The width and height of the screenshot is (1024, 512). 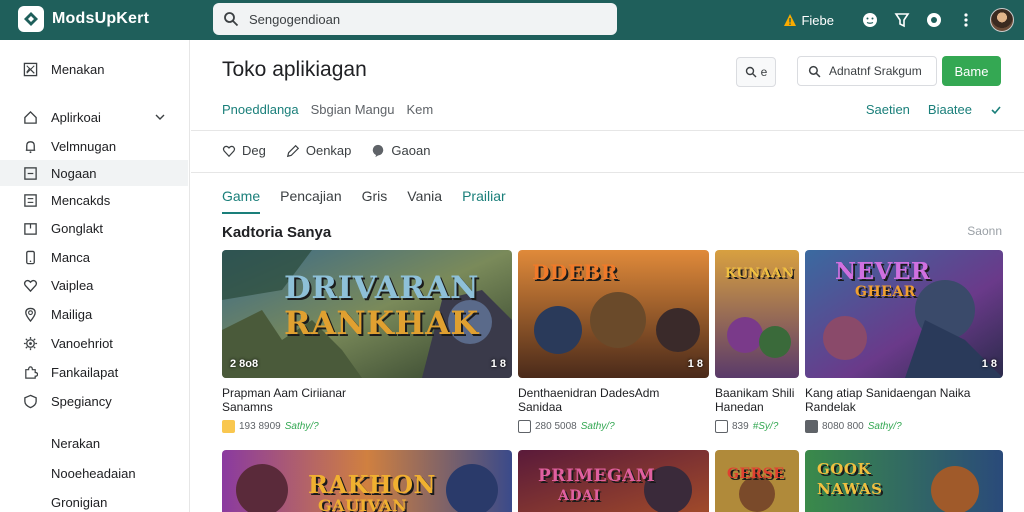 I want to click on sidebar-link-2: Gronigian, so click(x=94, y=500).